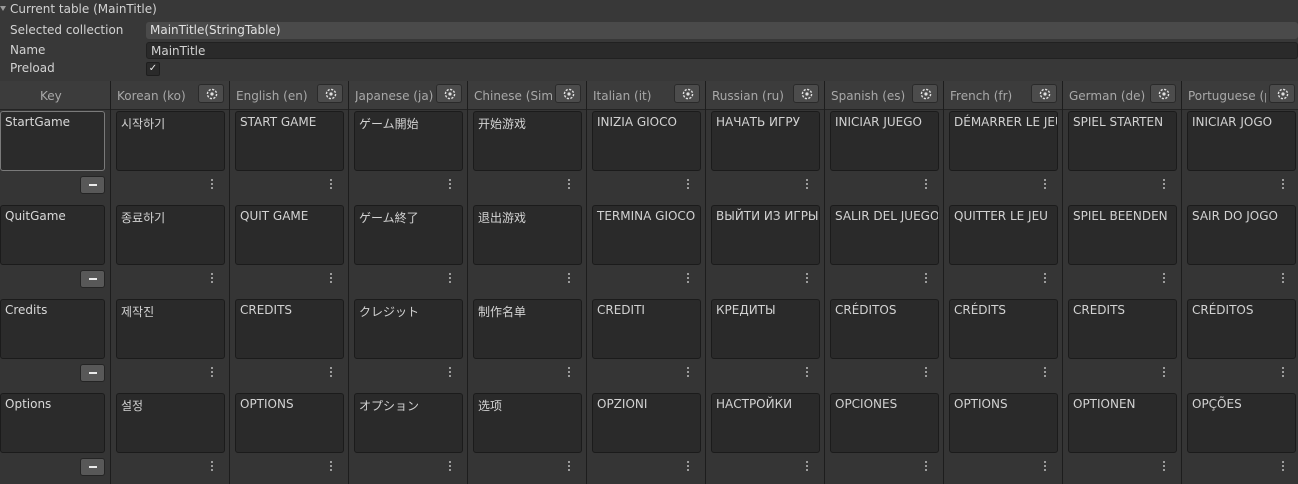 This screenshot has height=484, width=1298. Describe the element at coordinates (52, 235) in the screenshot. I see `key-field: QuitGame` at that location.